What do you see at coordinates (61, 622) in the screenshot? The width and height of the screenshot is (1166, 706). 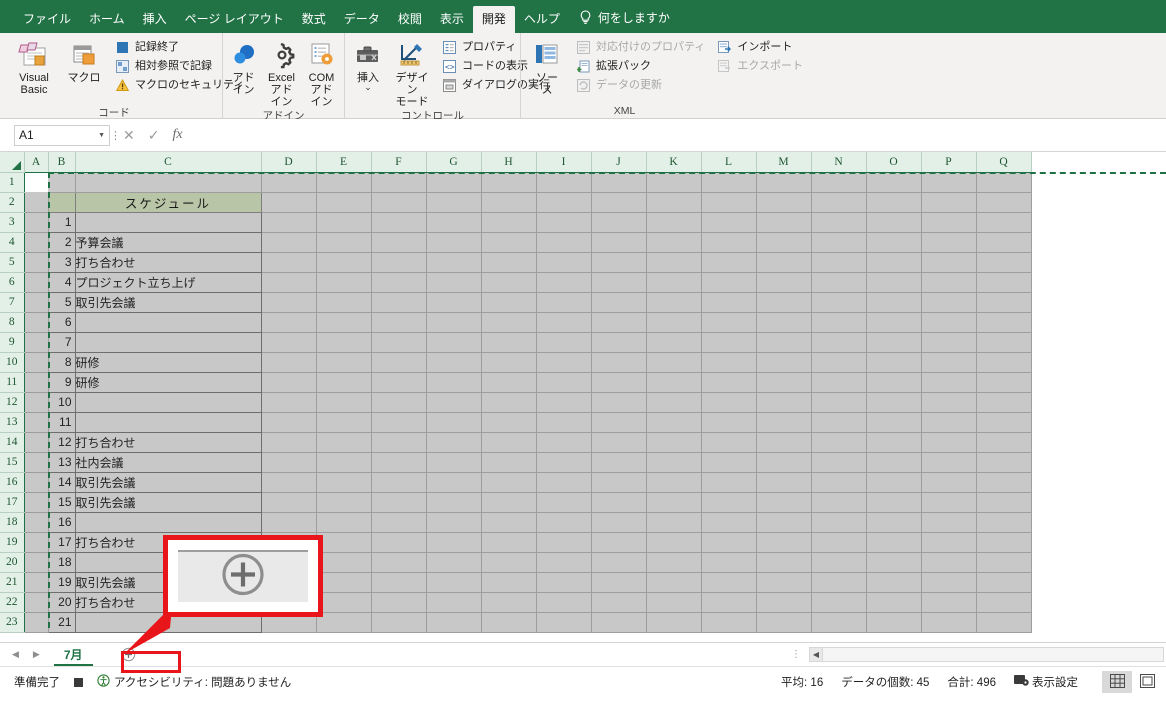 I see `cell-B23: 21` at bounding box center [61, 622].